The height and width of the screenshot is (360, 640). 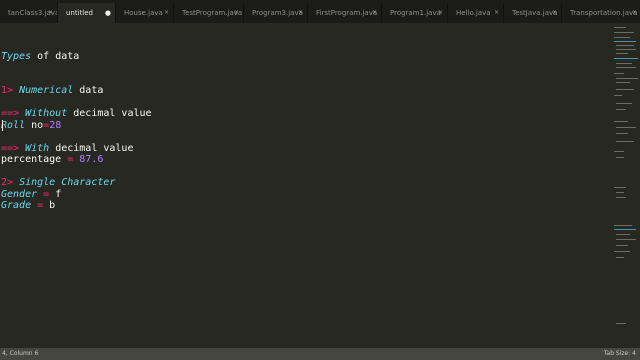 I want to click on tab-size-indicator: Tab Size: 4, so click(x=620, y=354).